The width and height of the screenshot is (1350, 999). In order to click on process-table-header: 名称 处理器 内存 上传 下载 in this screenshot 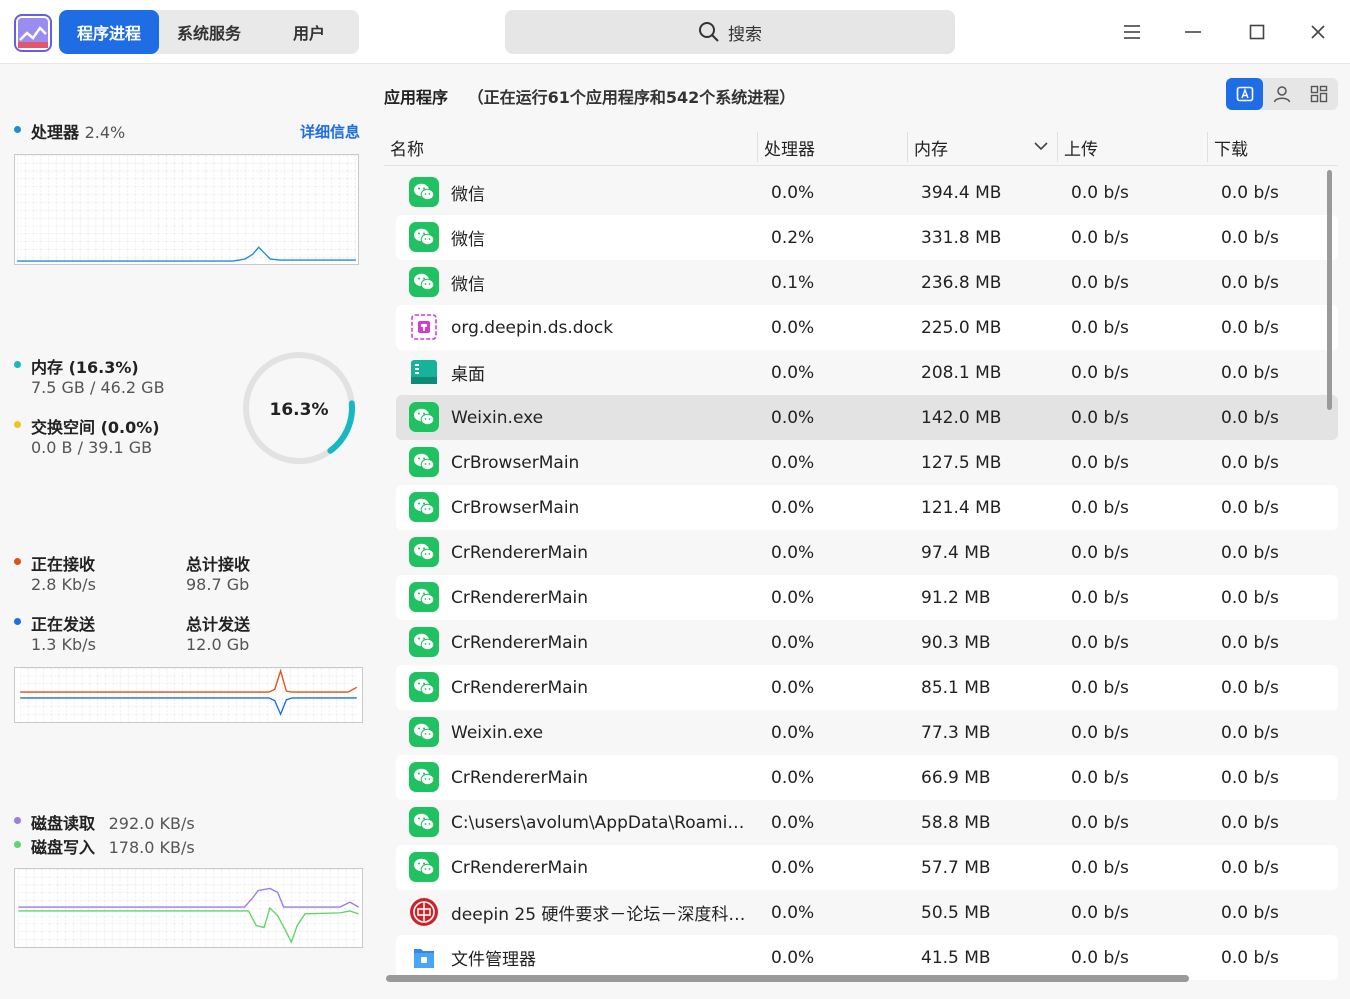, I will do `click(861, 147)`.